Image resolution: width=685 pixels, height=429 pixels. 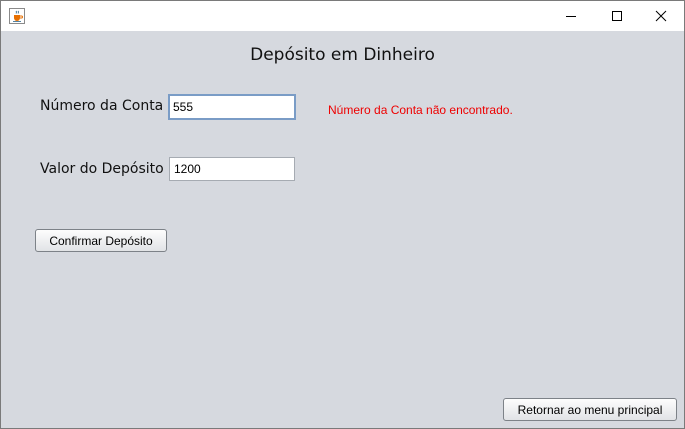 I want to click on java-cup-icon, so click(x=17, y=16).